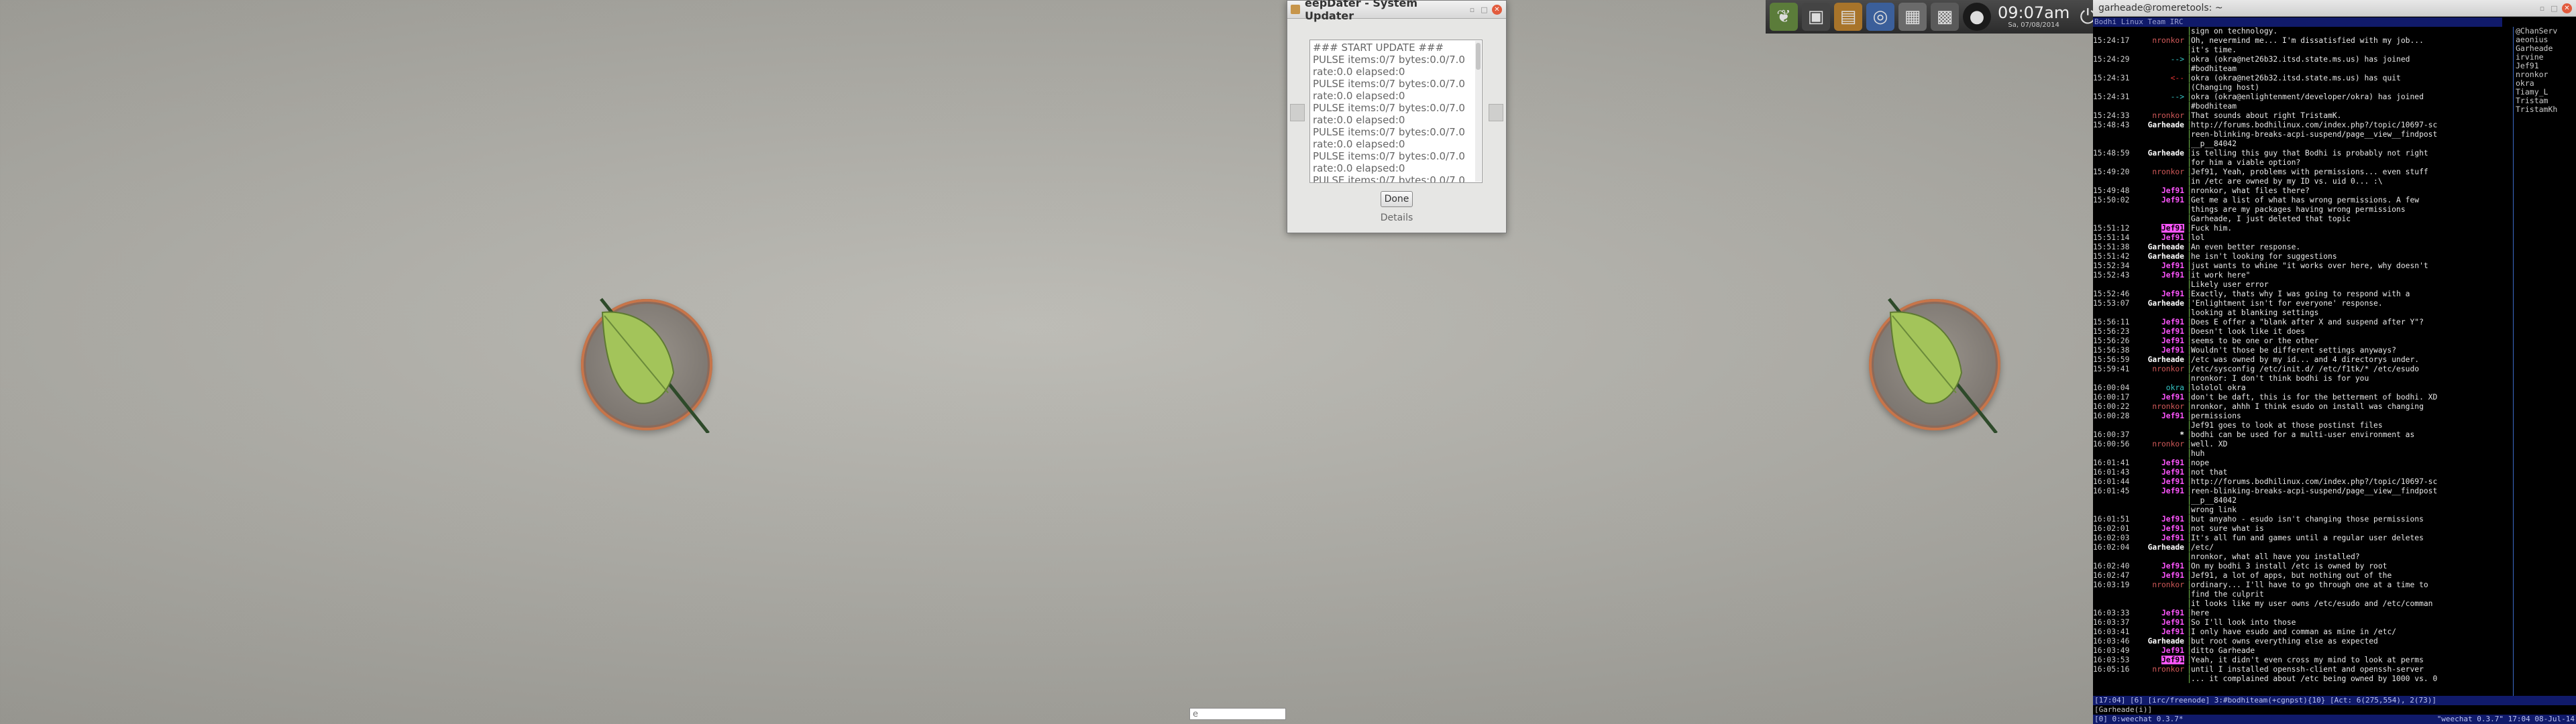  What do you see at coordinates (2198, 453) in the screenshot?
I see `message-text: huh` at bounding box center [2198, 453].